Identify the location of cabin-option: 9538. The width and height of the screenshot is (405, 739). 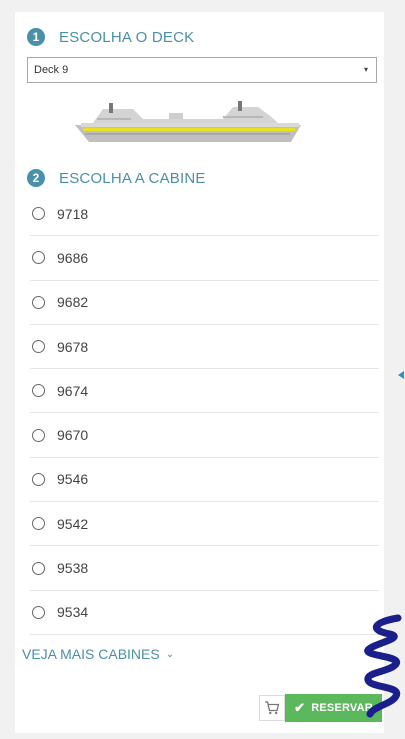
(204, 568).